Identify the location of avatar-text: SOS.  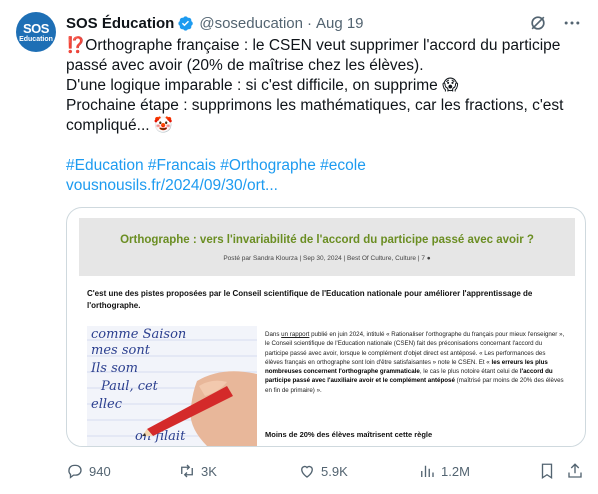
(36, 28).